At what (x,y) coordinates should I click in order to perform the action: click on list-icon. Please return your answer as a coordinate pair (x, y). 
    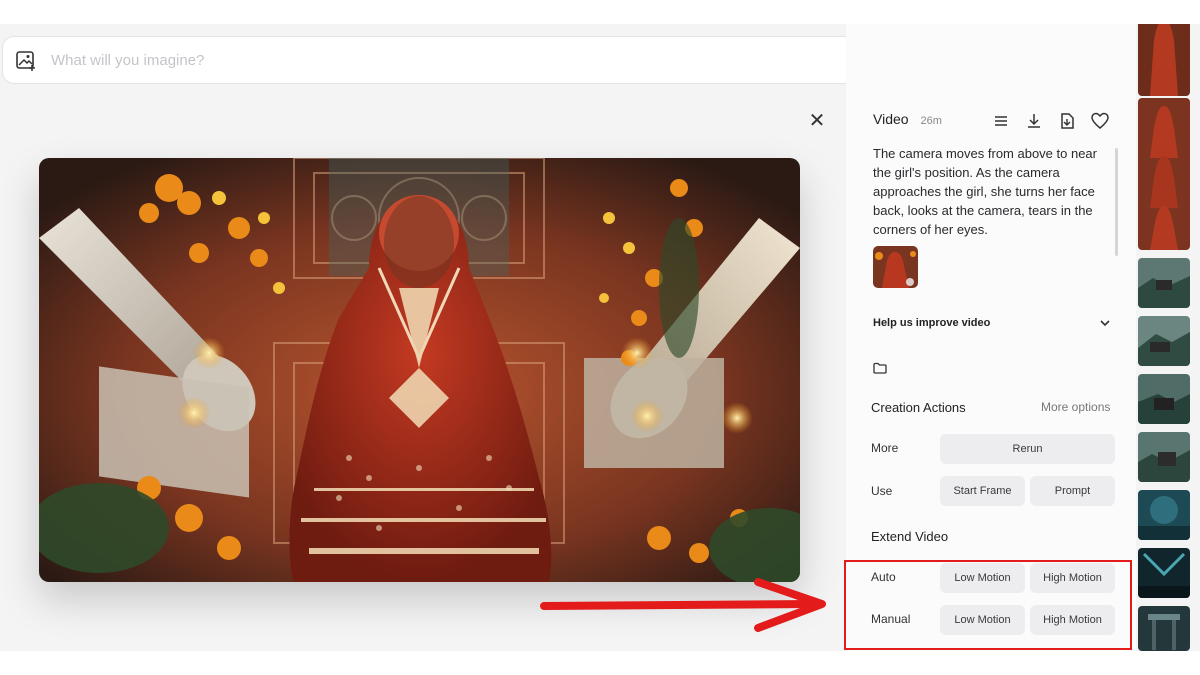
    Looking at the image, I should click on (1001, 121).